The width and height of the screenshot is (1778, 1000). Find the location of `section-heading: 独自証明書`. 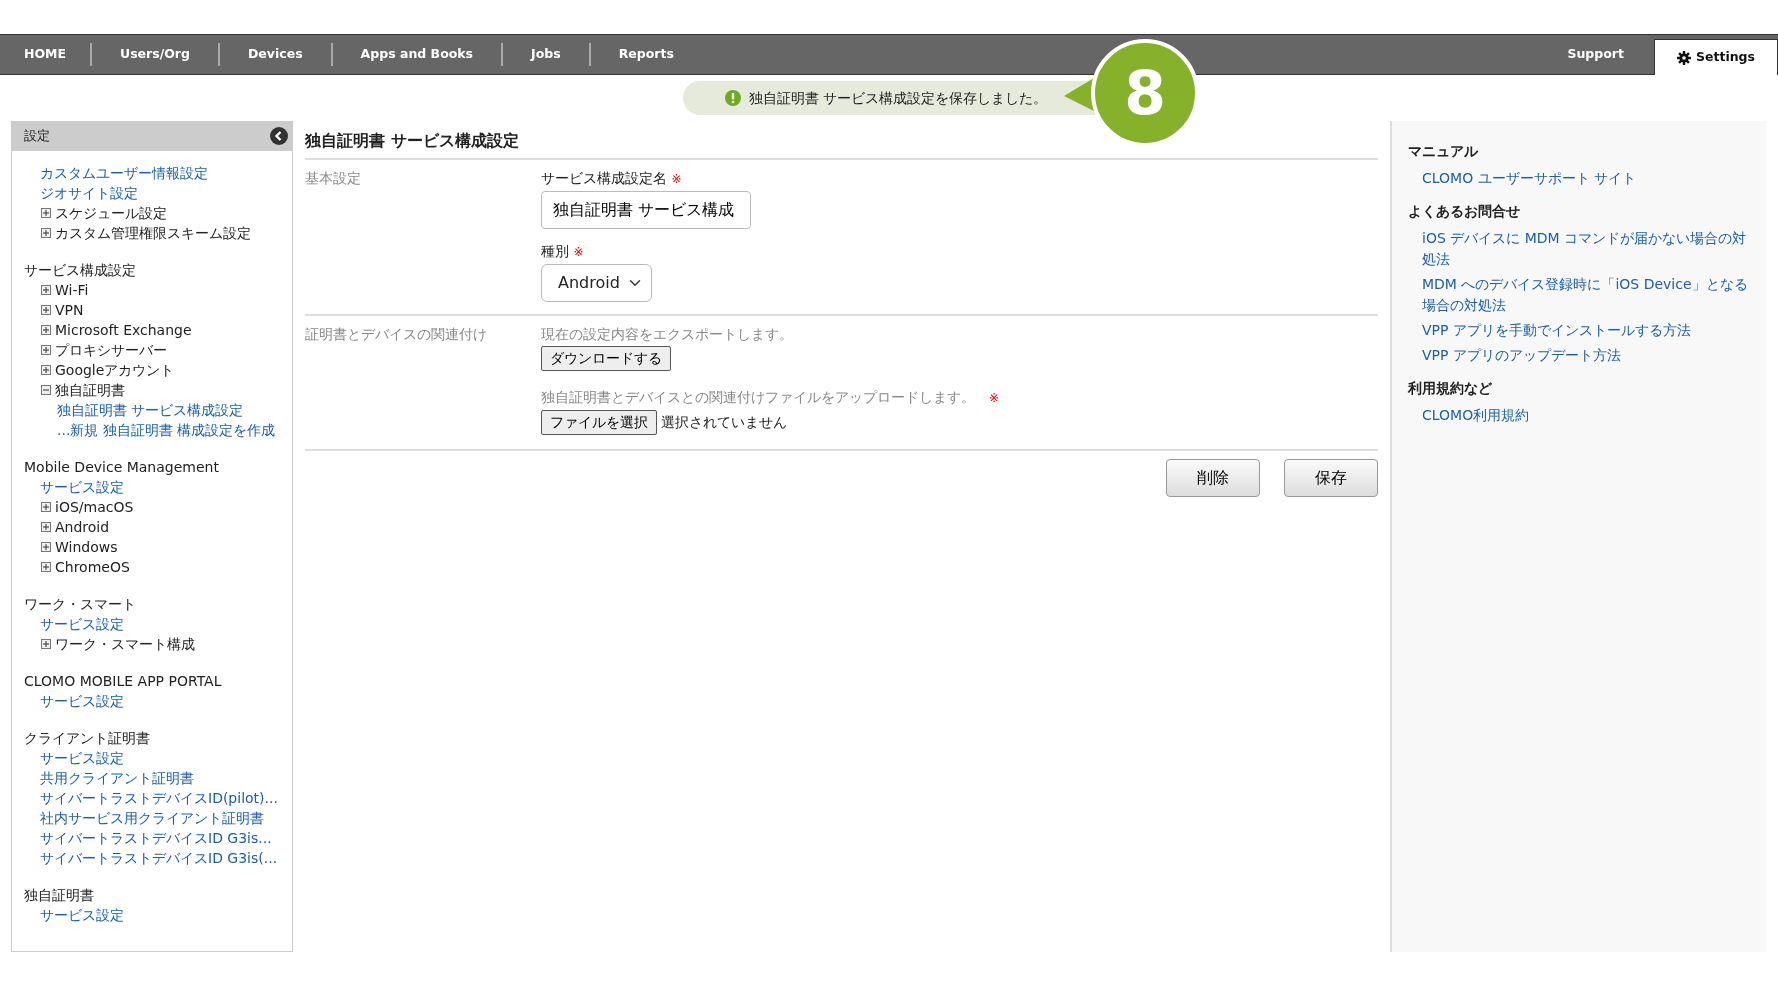

section-heading: 独自証明書 is located at coordinates (59, 895).